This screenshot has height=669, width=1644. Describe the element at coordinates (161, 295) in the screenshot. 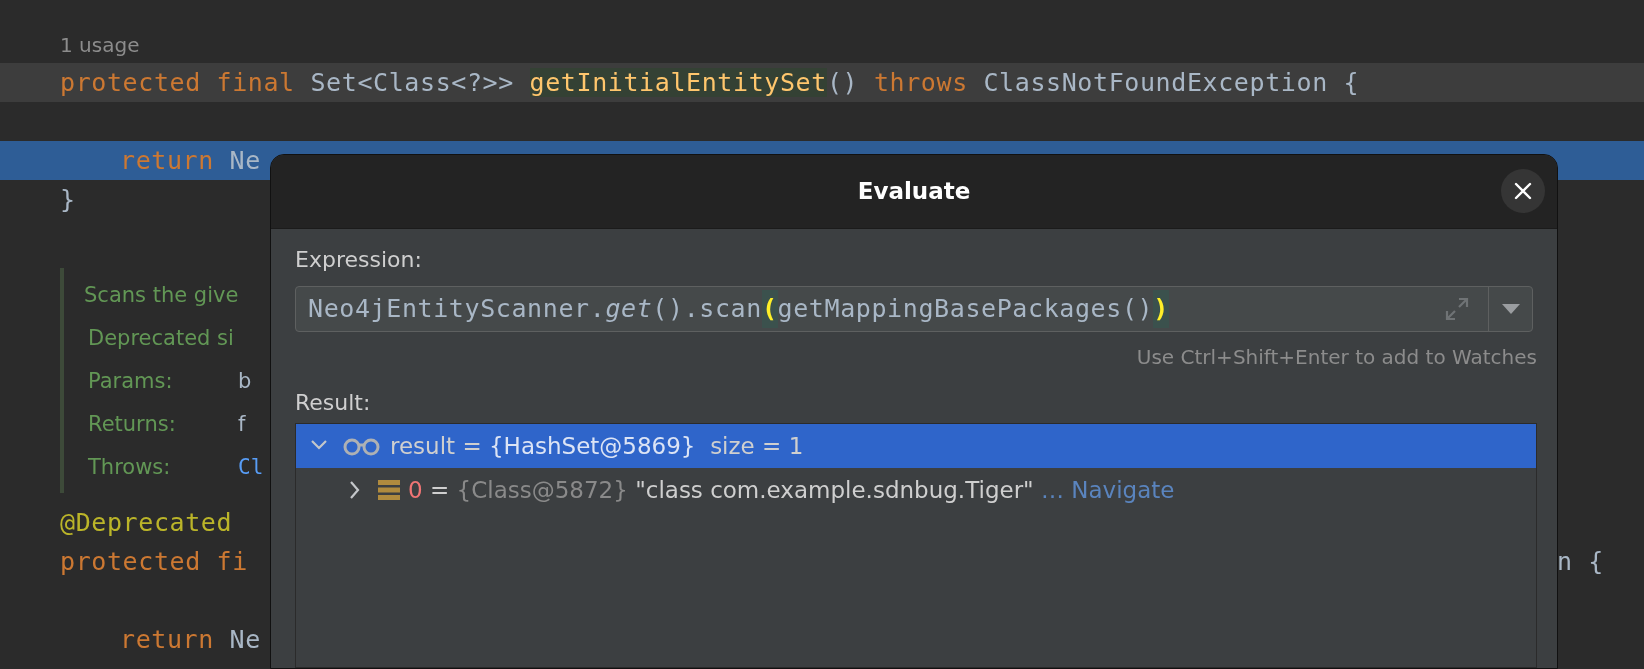

I see `doc-text: Scans the give` at that location.